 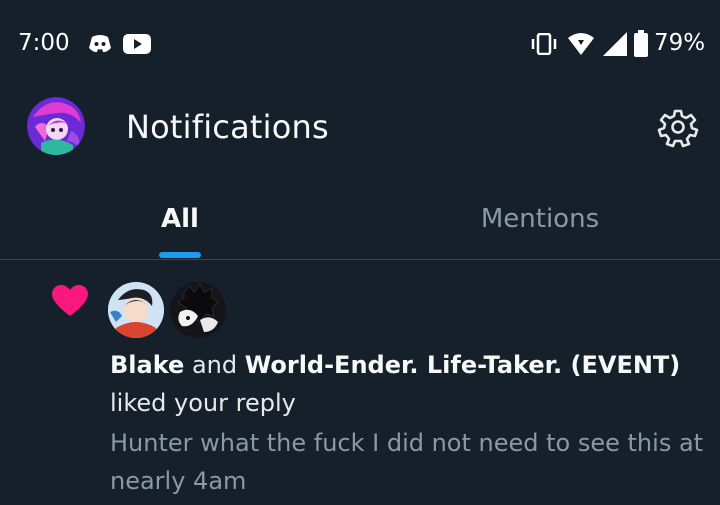 I want to click on tab-all: All, so click(x=180, y=219).